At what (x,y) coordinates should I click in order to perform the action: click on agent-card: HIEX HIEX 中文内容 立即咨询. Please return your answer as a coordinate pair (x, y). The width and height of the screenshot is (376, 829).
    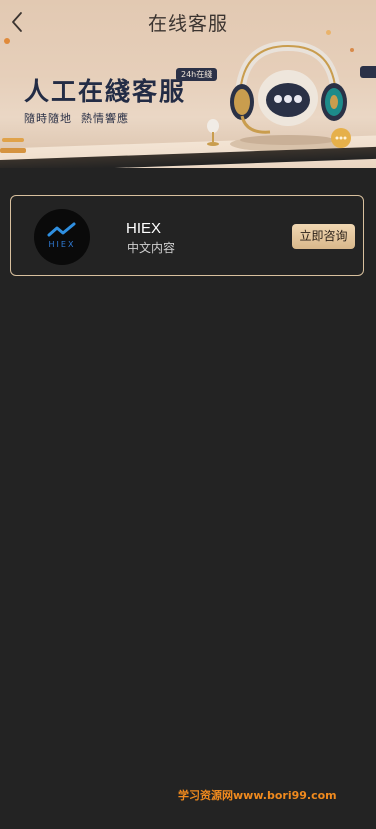
    Looking at the image, I should click on (187, 235).